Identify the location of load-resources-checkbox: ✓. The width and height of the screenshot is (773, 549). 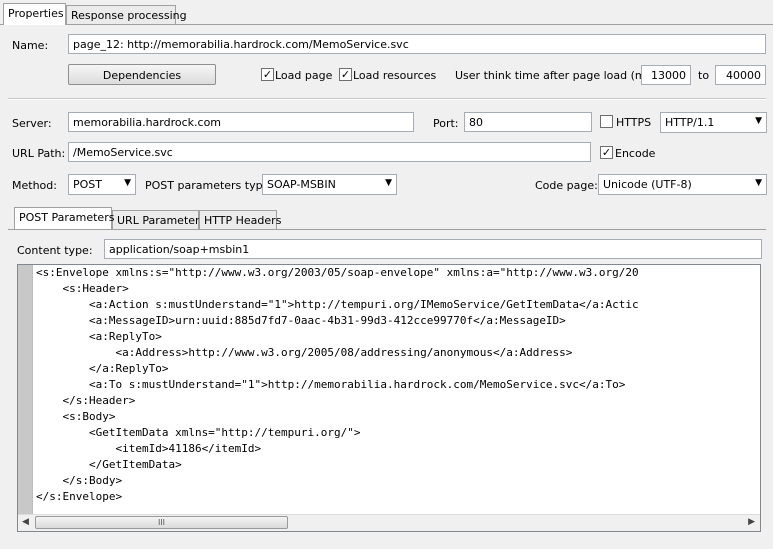
(345, 74).